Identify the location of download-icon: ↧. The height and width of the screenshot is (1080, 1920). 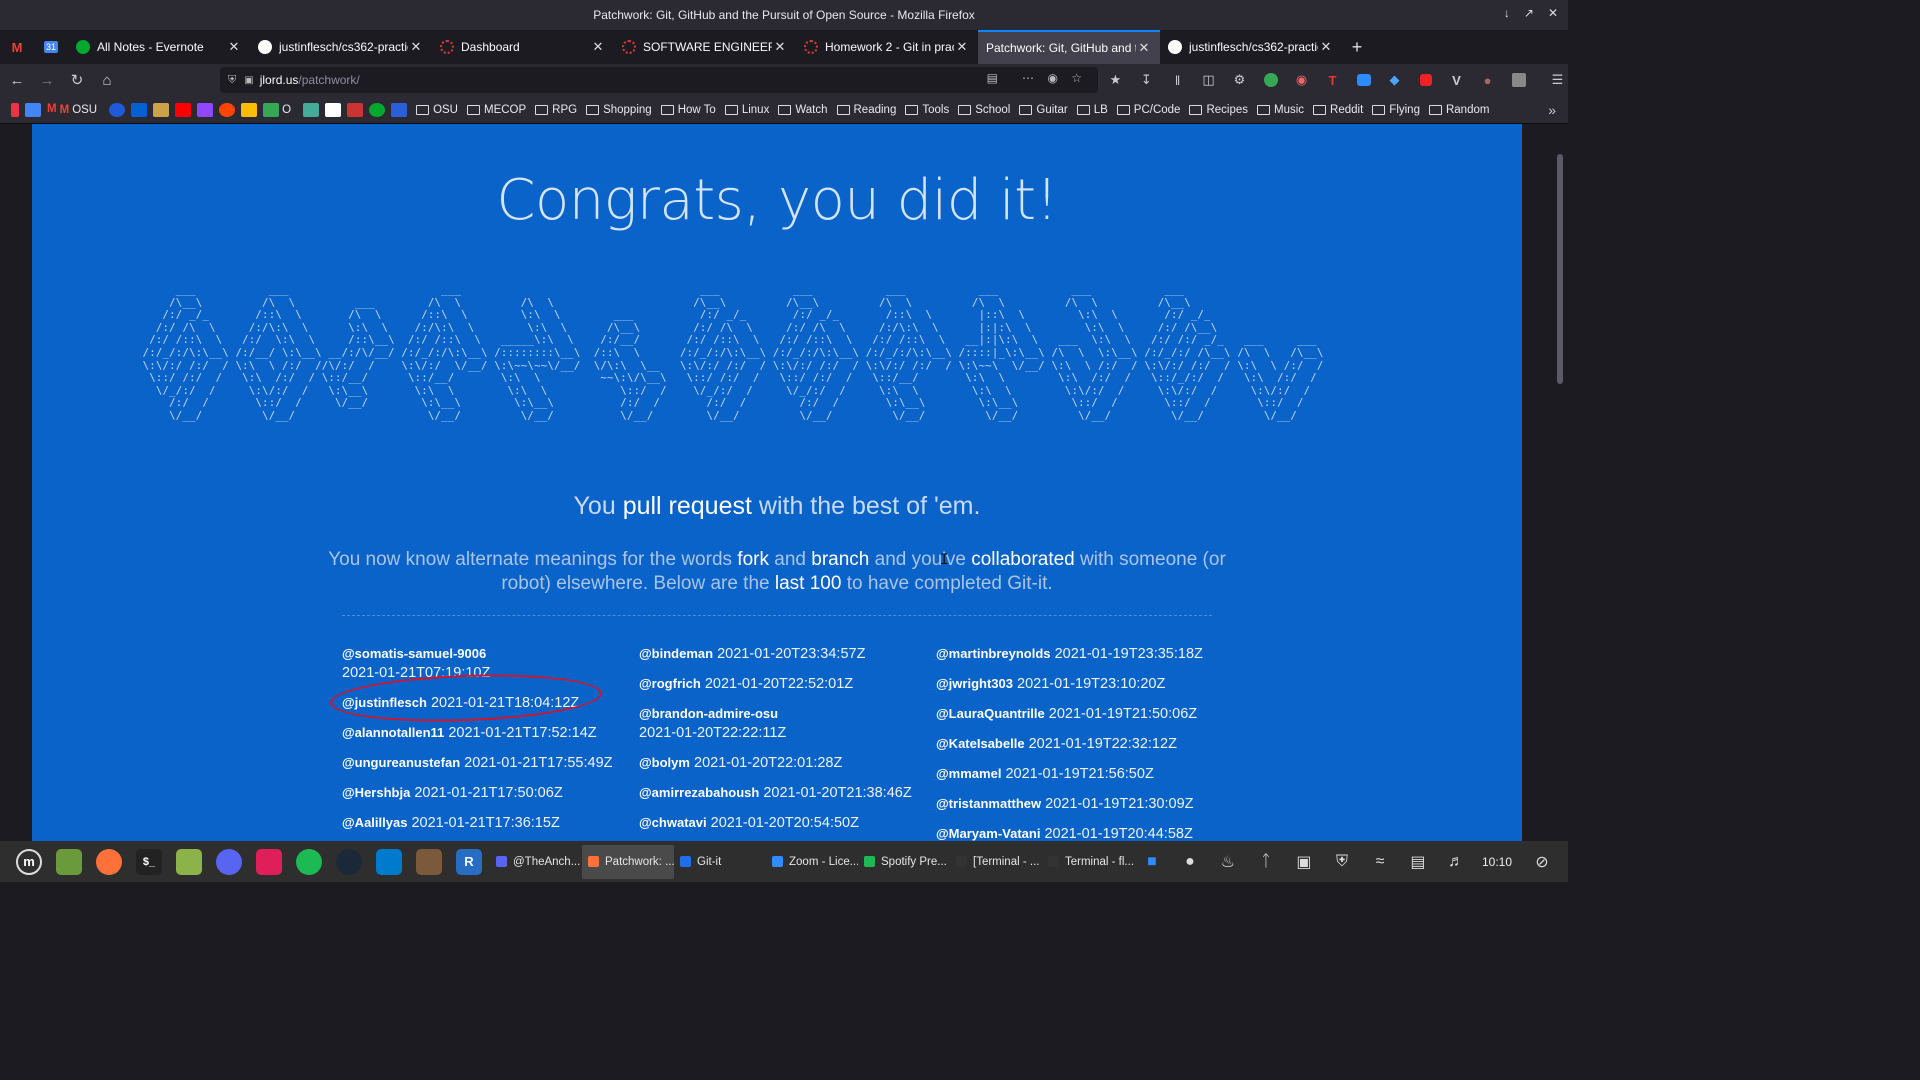
(1146, 80).